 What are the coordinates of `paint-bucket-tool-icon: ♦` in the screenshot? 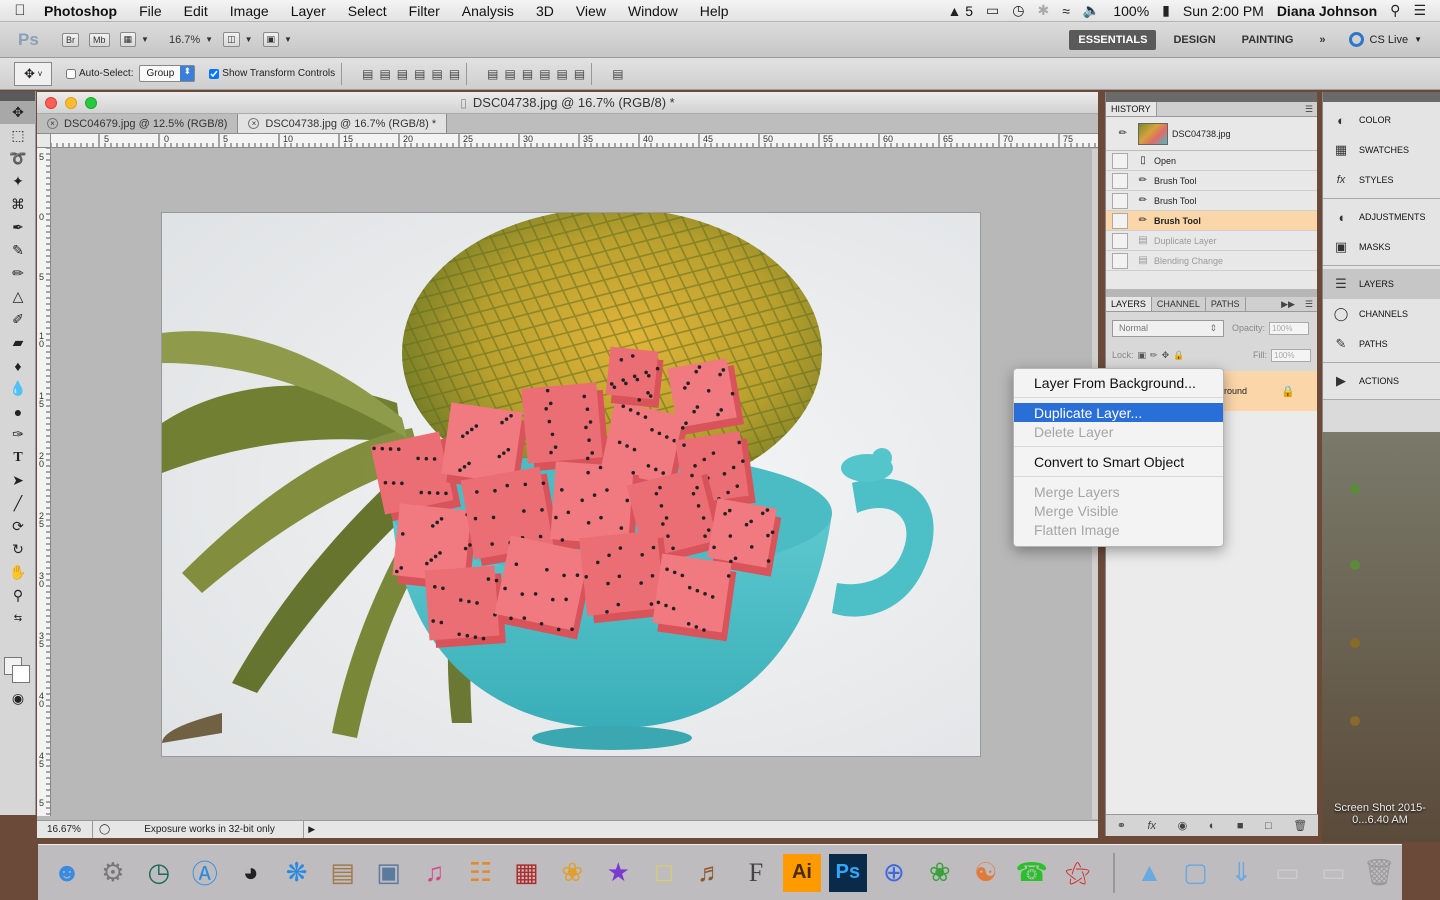 It's located at (18, 365).